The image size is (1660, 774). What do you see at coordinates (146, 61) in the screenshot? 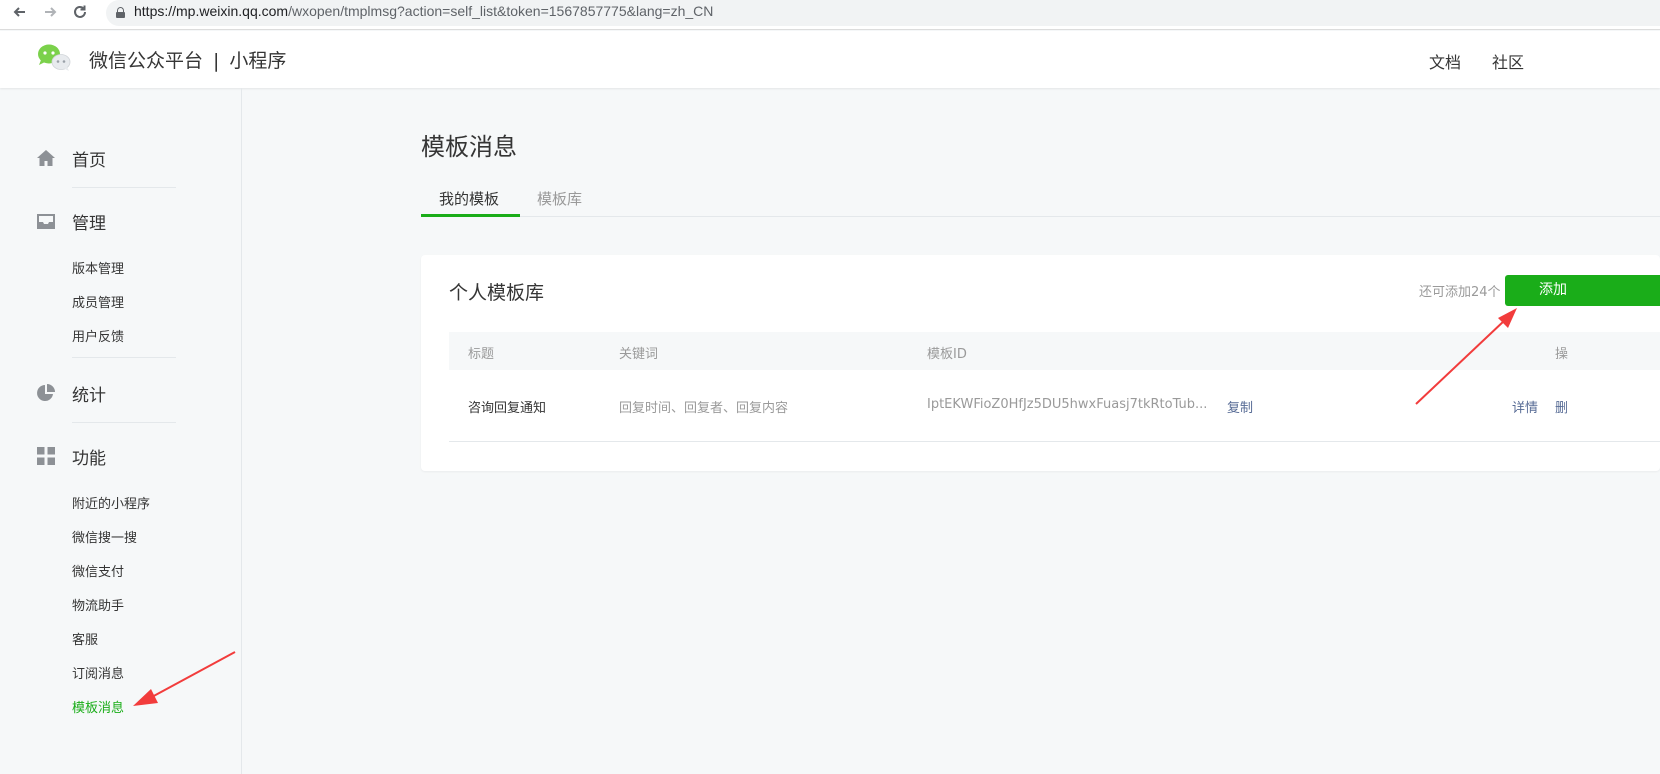
I see `brand-name: 微信公众平台` at bounding box center [146, 61].